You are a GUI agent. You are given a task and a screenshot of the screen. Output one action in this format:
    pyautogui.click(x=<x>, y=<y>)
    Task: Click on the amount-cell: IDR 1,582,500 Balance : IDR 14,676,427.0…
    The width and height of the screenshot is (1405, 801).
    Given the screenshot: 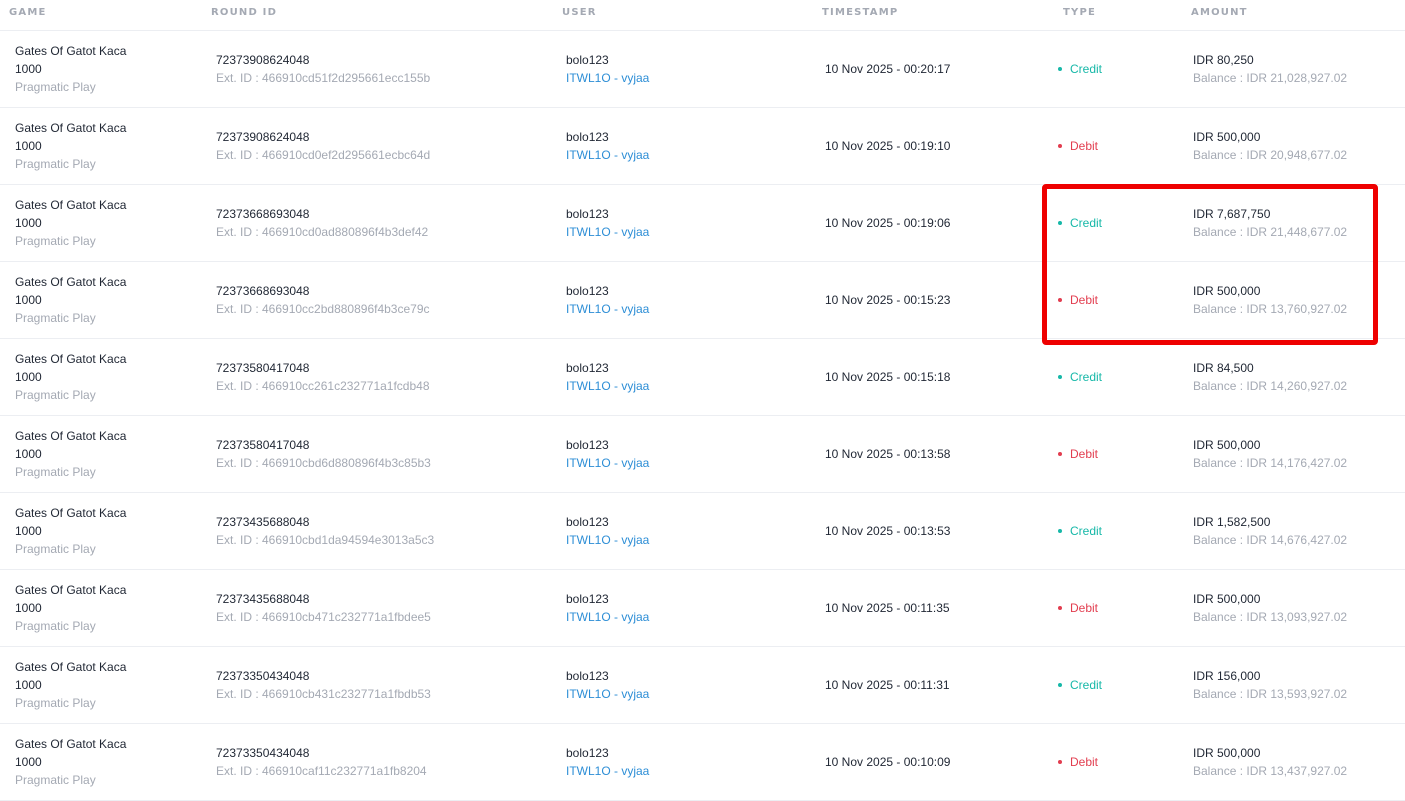 What is the action you would take?
    pyautogui.click(x=1270, y=531)
    